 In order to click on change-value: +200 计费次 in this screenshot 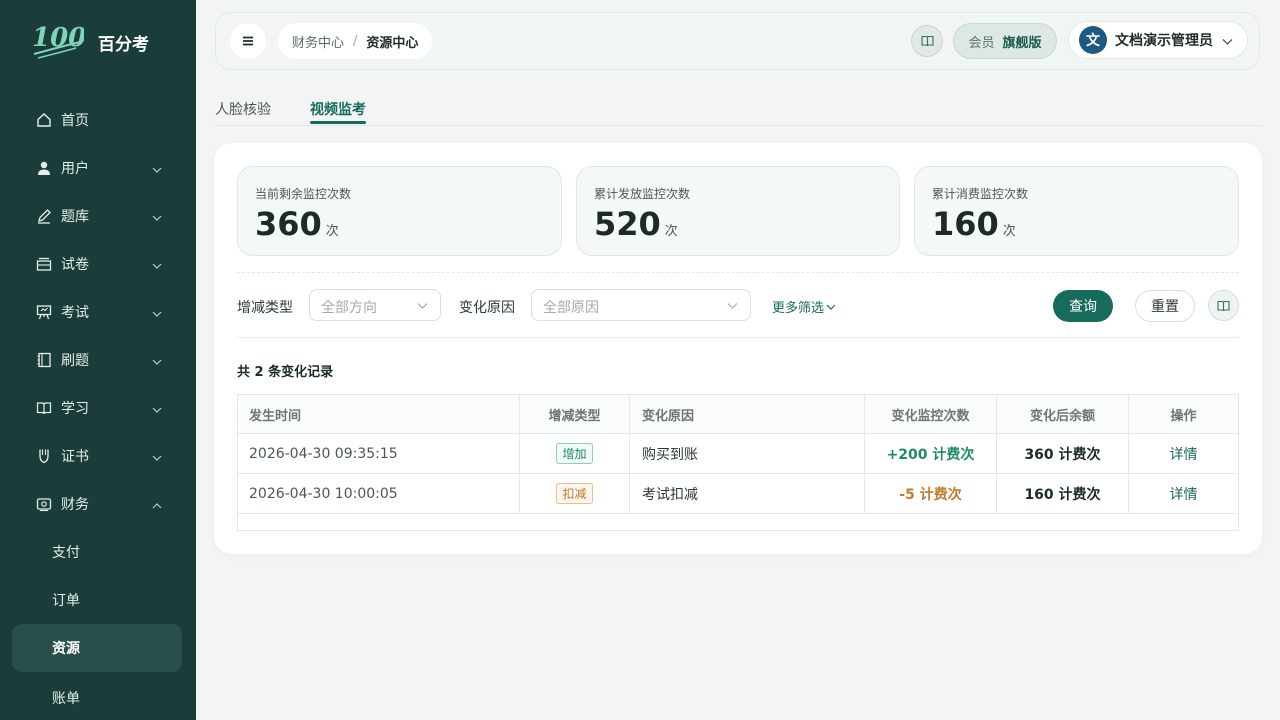, I will do `click(930, 454)`.